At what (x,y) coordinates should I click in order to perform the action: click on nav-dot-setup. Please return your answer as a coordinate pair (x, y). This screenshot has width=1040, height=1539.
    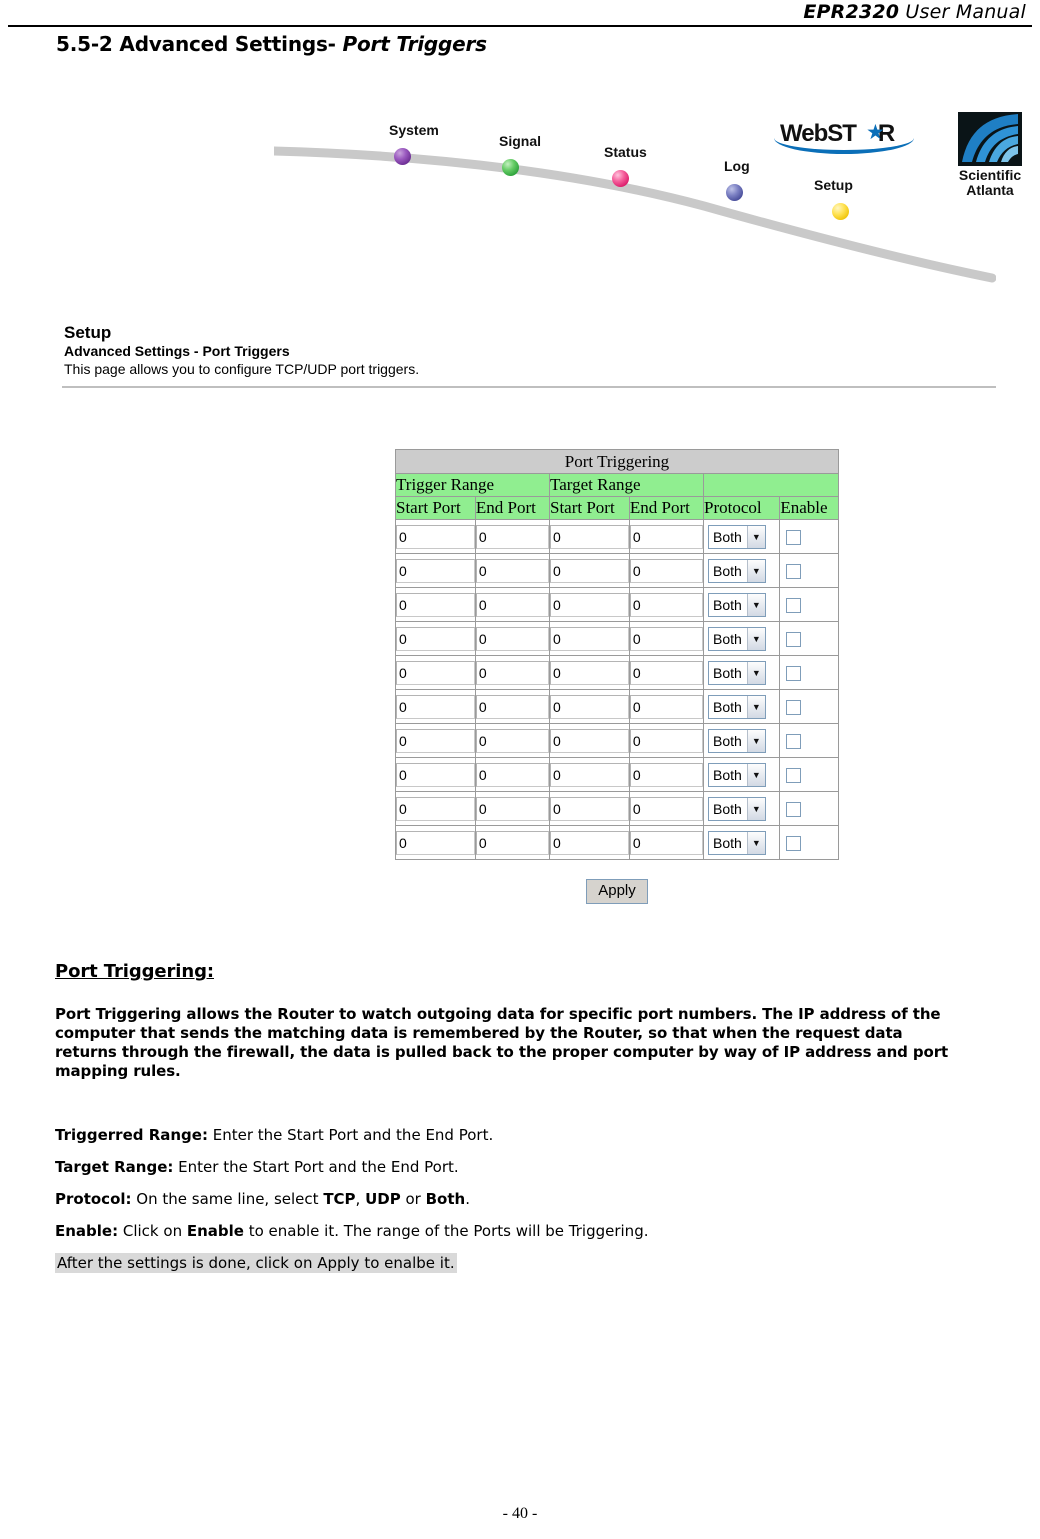
    Looking at the image, I should click on (840, 211).